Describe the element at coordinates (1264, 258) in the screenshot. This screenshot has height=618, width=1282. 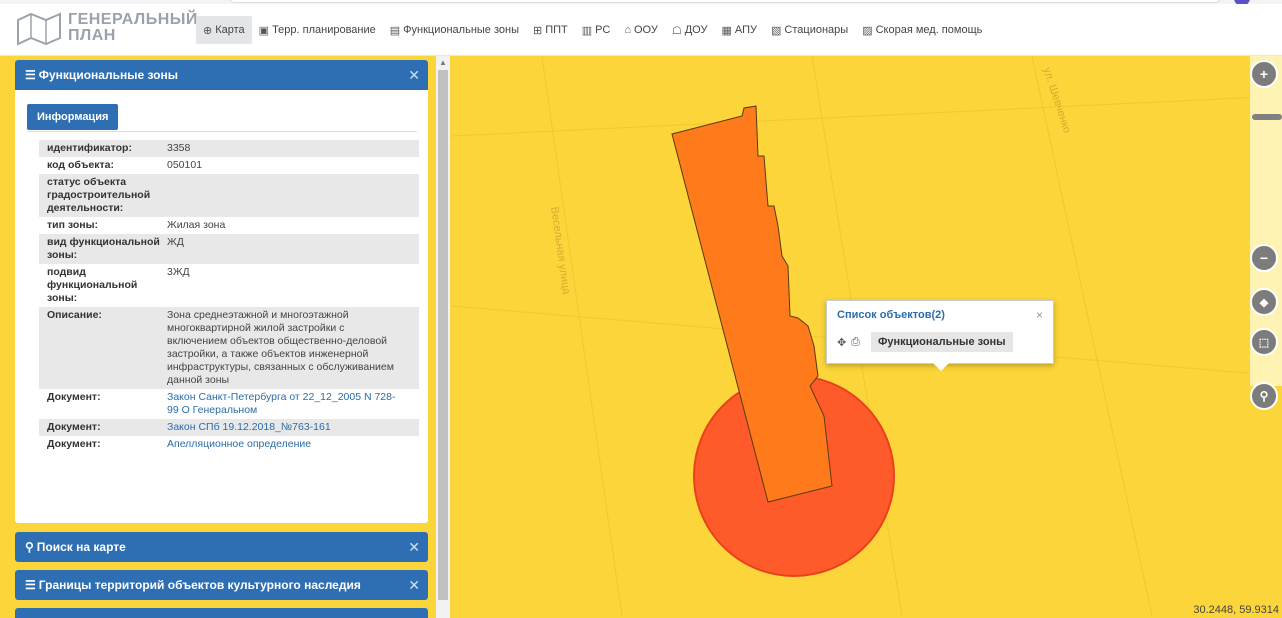
I see `zoom-out-button: −` at that location.